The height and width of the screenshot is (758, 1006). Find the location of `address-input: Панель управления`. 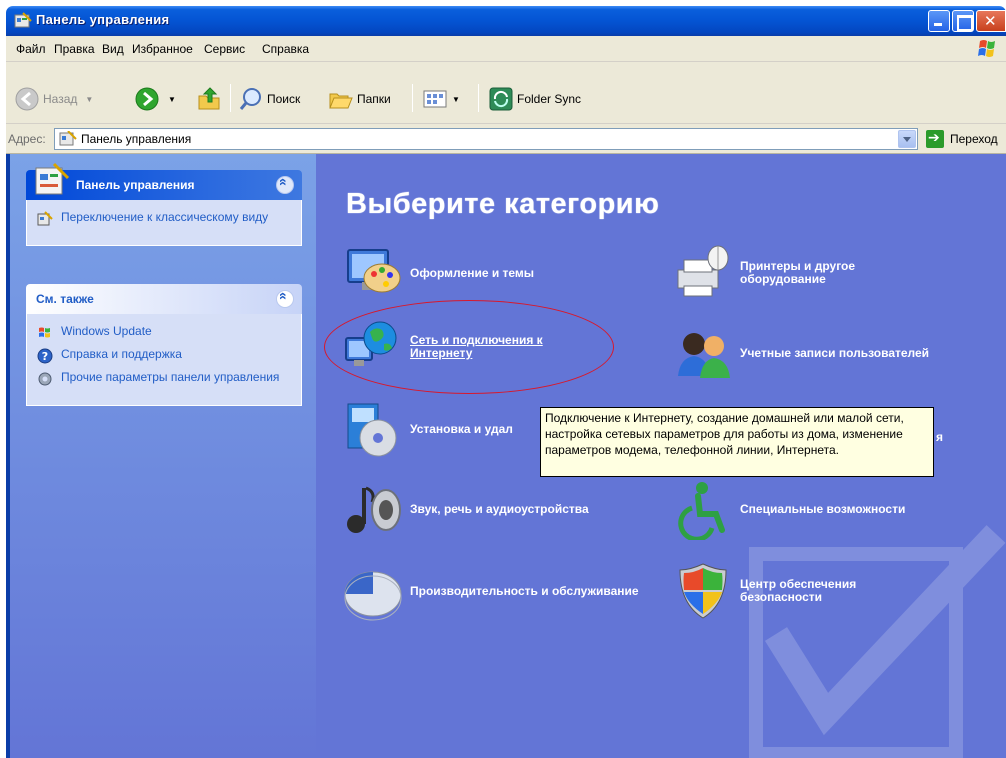

address-input: Панель управления is located at coordinates (486, 139).